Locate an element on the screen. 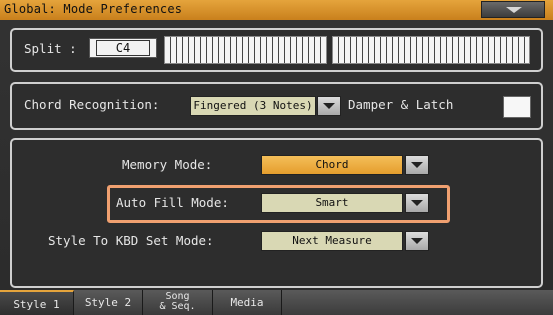 The height and width of the screenshot is (315, 553). split-point-field: C4 is located at coordinates (123, 48).